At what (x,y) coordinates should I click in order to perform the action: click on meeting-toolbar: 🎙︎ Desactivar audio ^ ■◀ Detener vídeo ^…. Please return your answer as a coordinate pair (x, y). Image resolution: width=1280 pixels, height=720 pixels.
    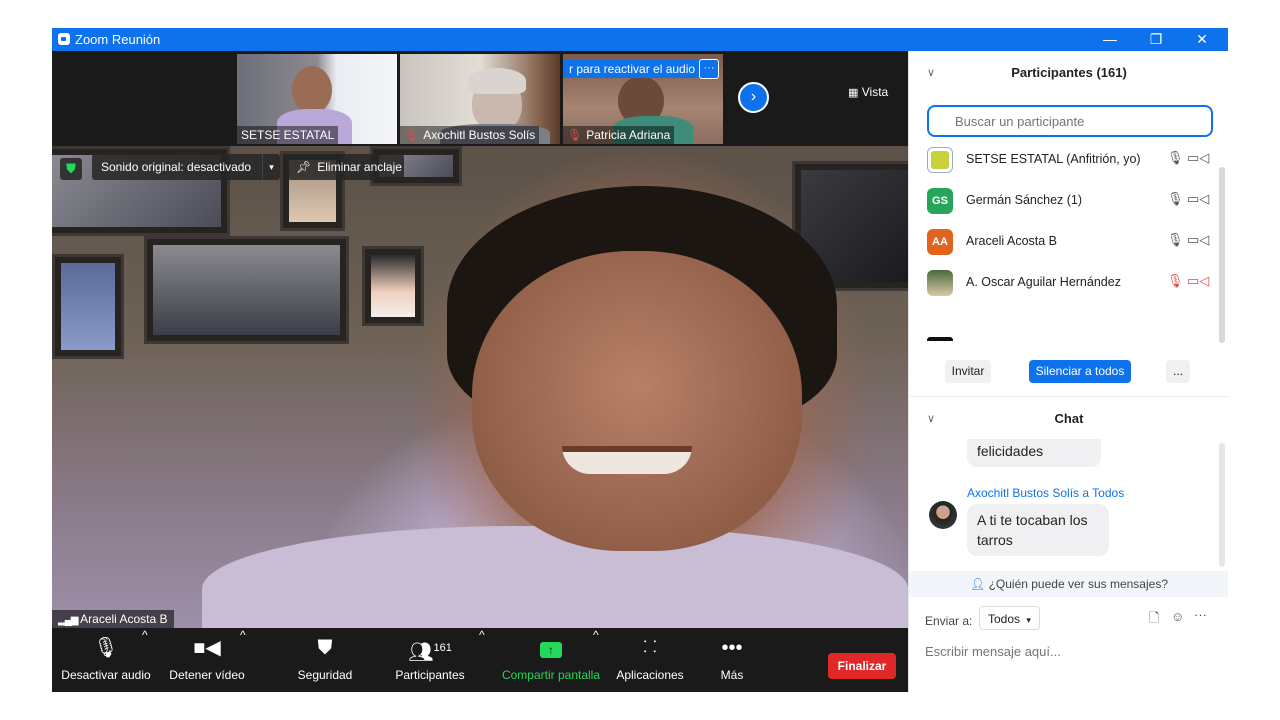
    Looking at the image, I should click on (480, 660).